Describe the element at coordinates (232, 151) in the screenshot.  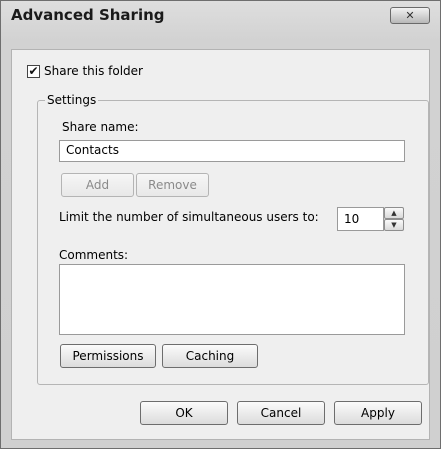
I see `share-name-input: Contacts` at that location.